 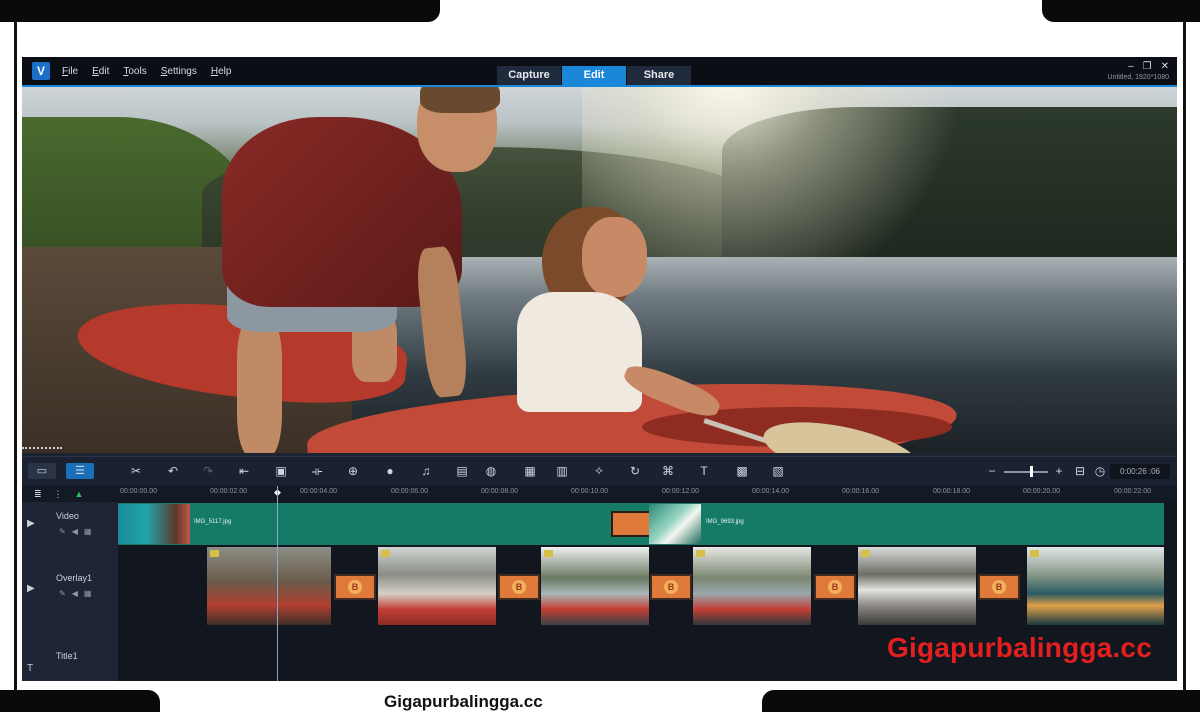 What do you see at coordinates (1031, 471) in the screenshot?
I see `zoom-slider-thumb` at bounding box center [1031, 471].